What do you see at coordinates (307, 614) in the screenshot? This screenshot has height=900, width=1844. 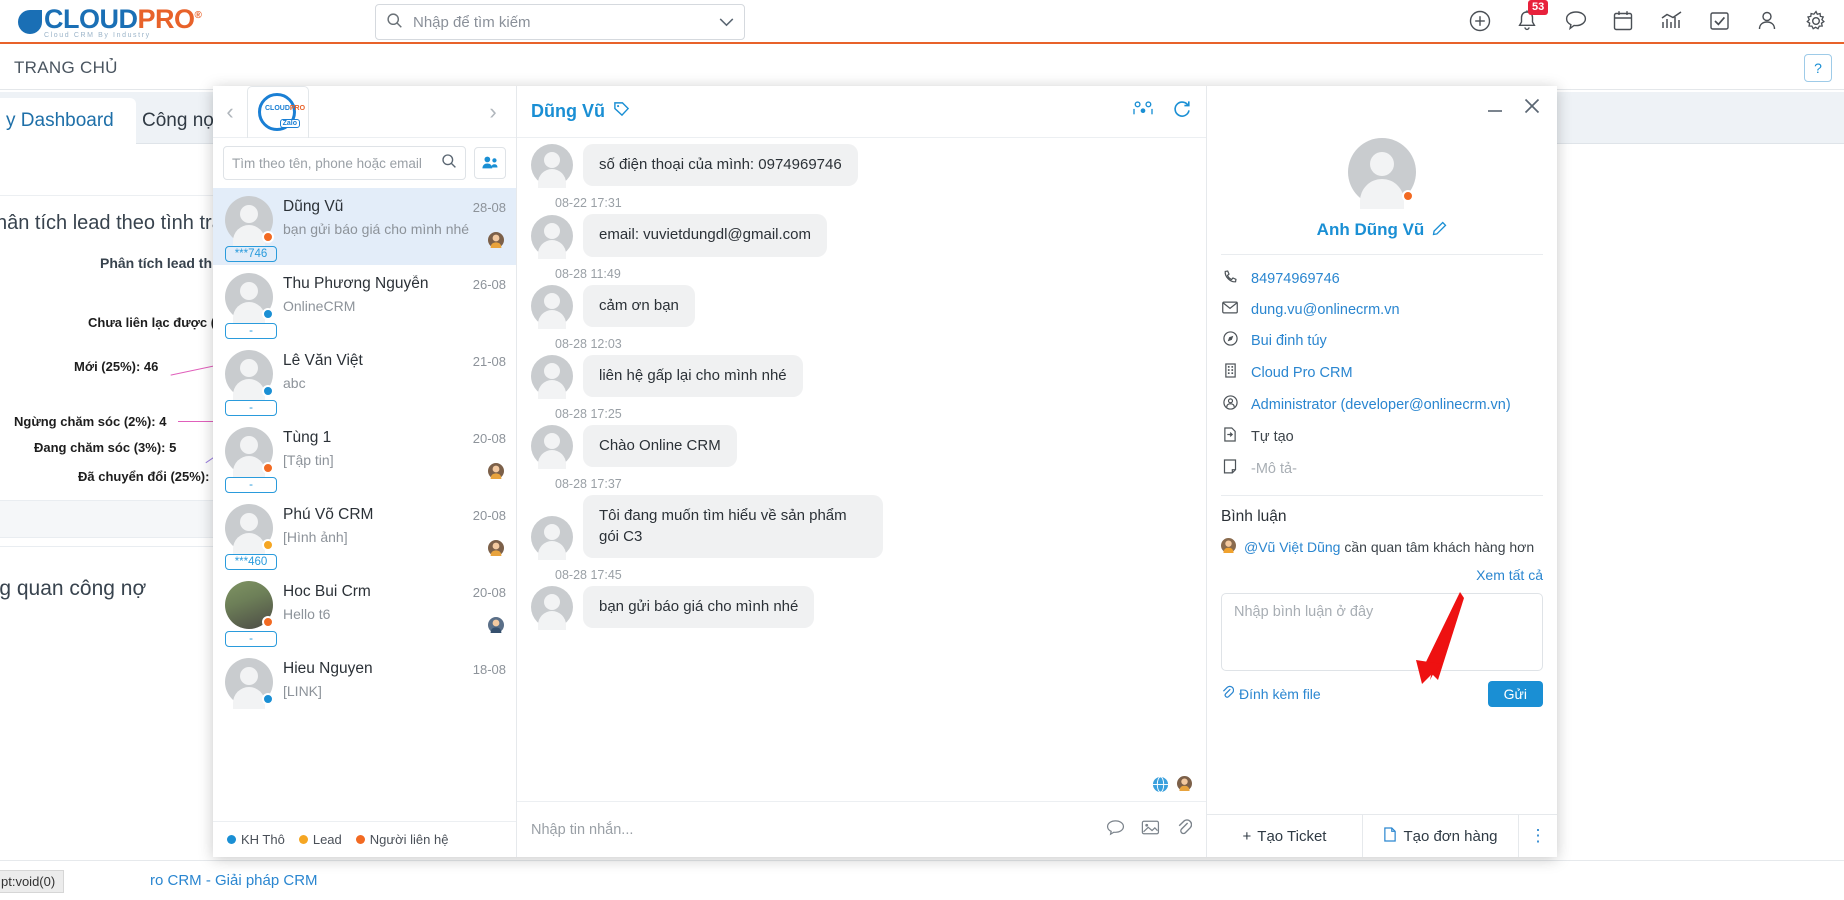 I see `contact-preview: Hello t6` at bounding box center [307, 614].